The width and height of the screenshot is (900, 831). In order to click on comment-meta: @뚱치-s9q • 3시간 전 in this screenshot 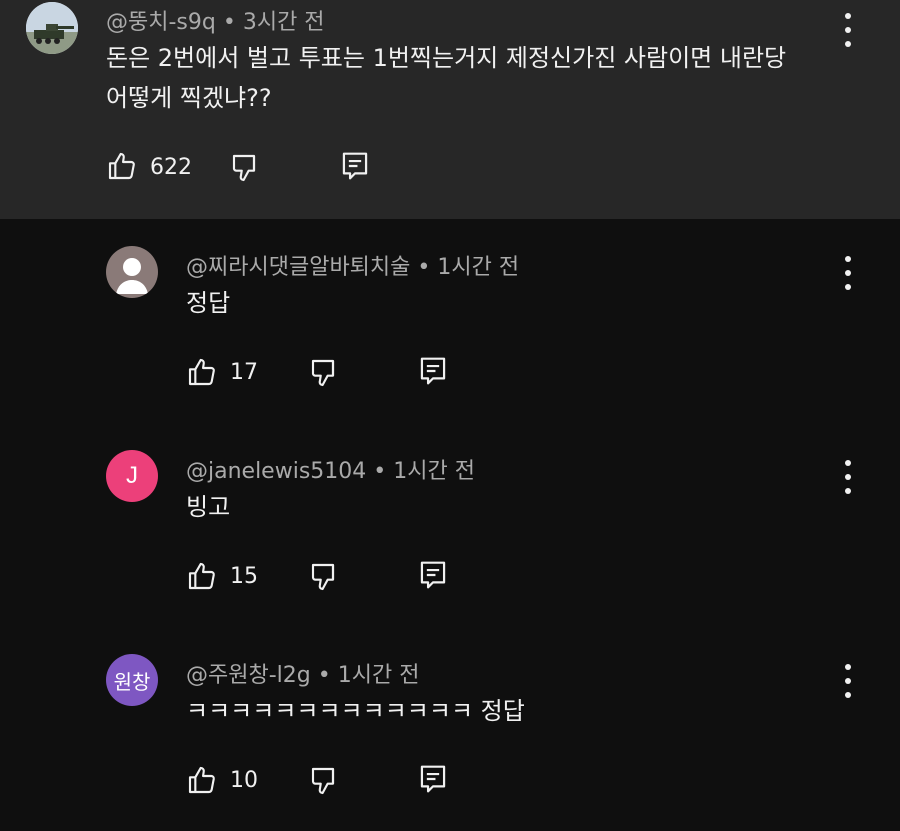, I will do `click(215, 20)`.